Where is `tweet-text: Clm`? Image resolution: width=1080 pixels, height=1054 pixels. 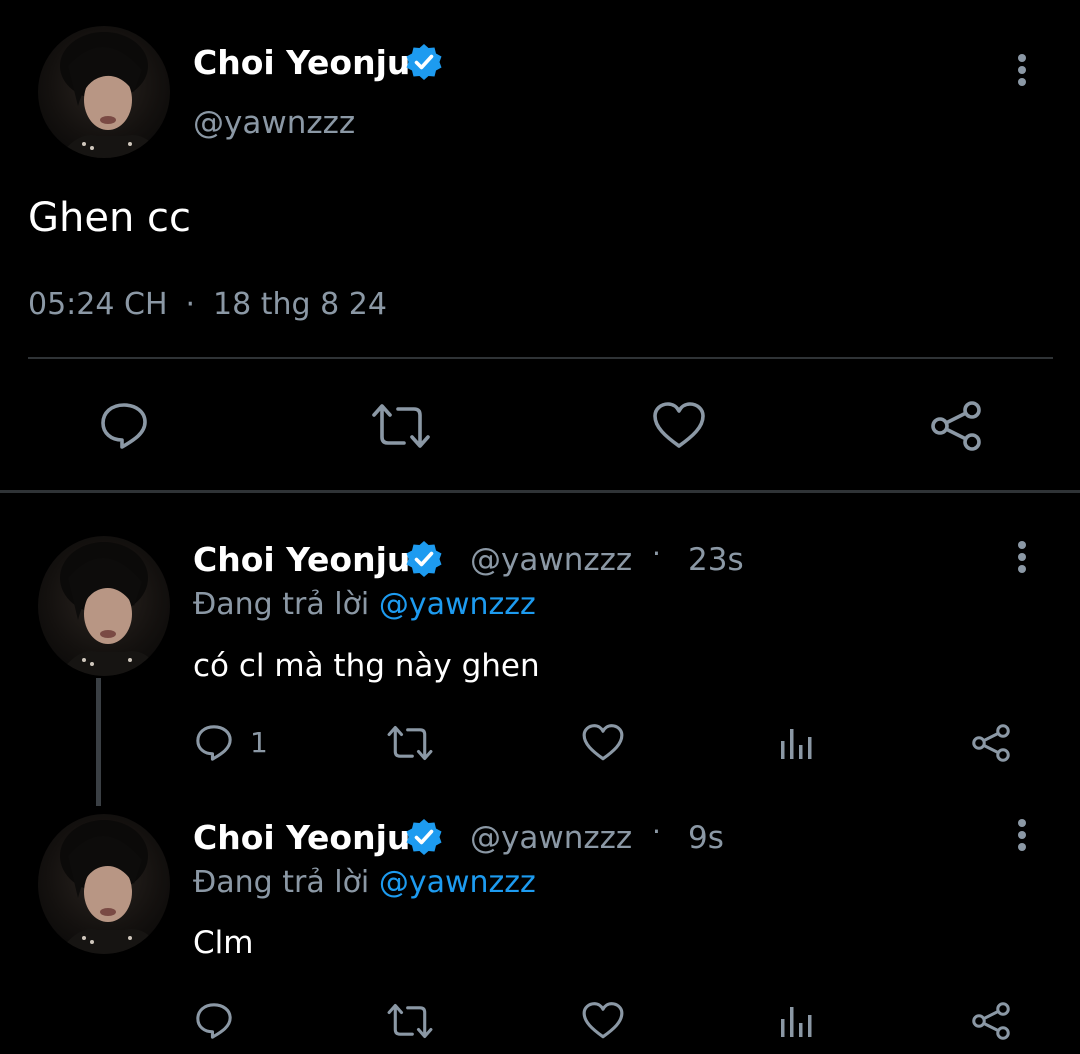 tweet-text: Clm is located at coordinates (223, 943).